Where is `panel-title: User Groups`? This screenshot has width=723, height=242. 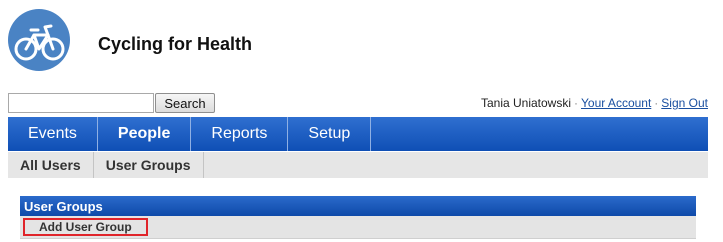 panel-title: User Groups is located at coordinates (358, 206).